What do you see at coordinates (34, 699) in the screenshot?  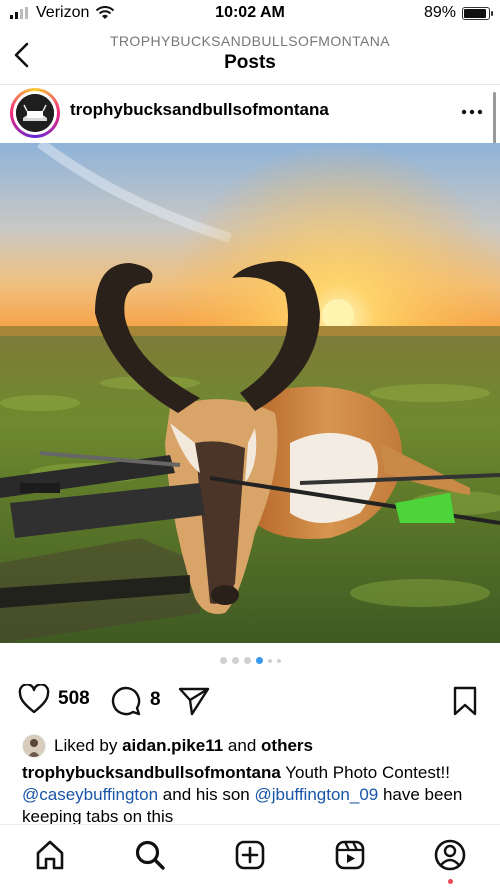 I see `heart-icon` at bounding box center [34, 699].